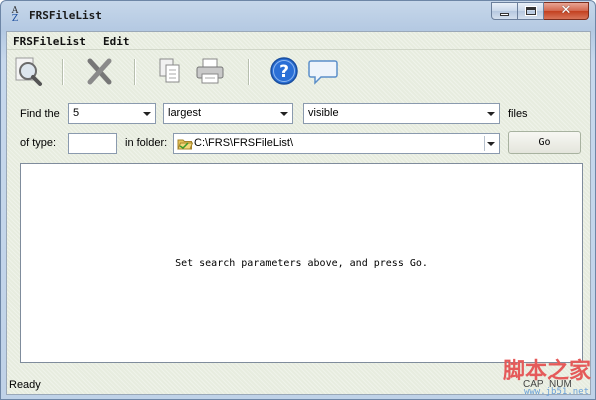 Image resolution: width=596 pixels, height=400 pixels. I want to click on find-button, so click(28, 71).